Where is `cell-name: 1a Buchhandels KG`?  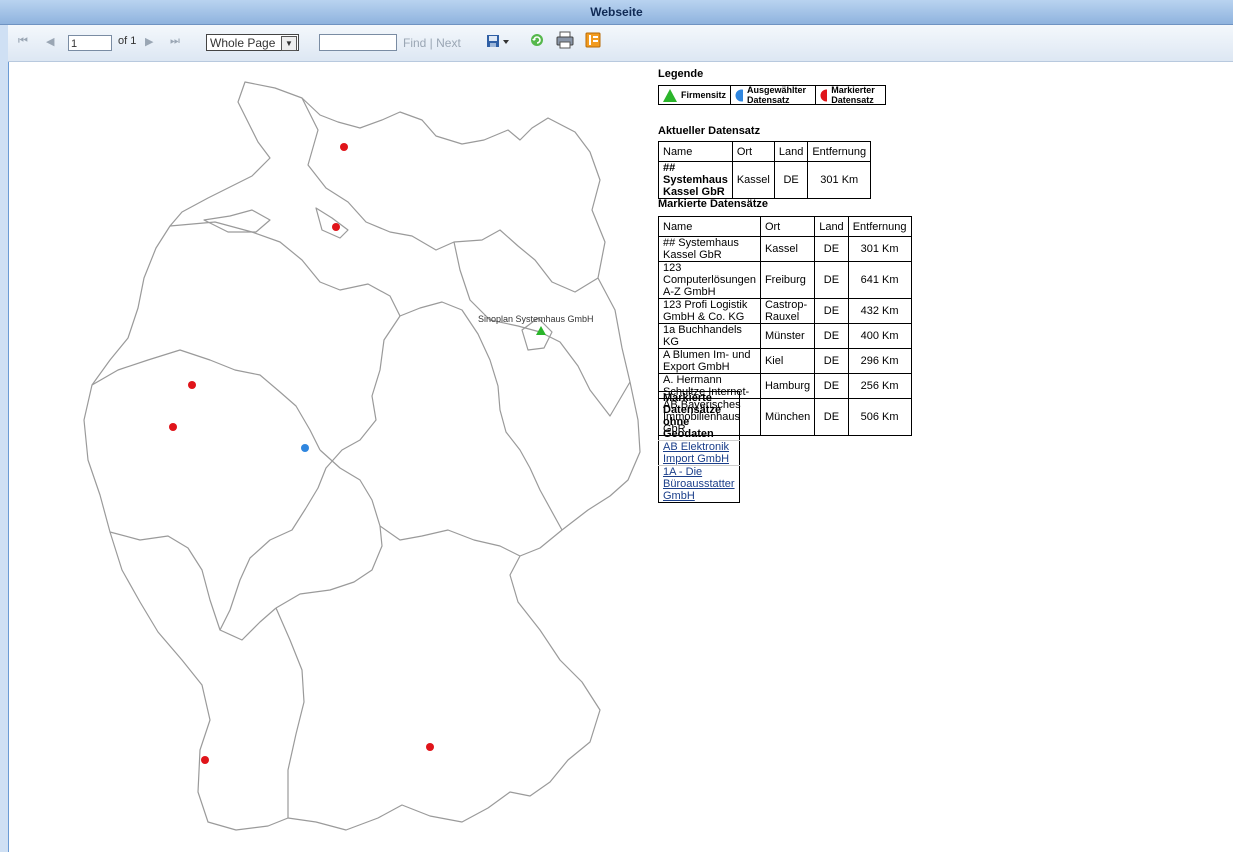 cell-name: 1a Buchhandels KG is located at coordinates (709, 336).